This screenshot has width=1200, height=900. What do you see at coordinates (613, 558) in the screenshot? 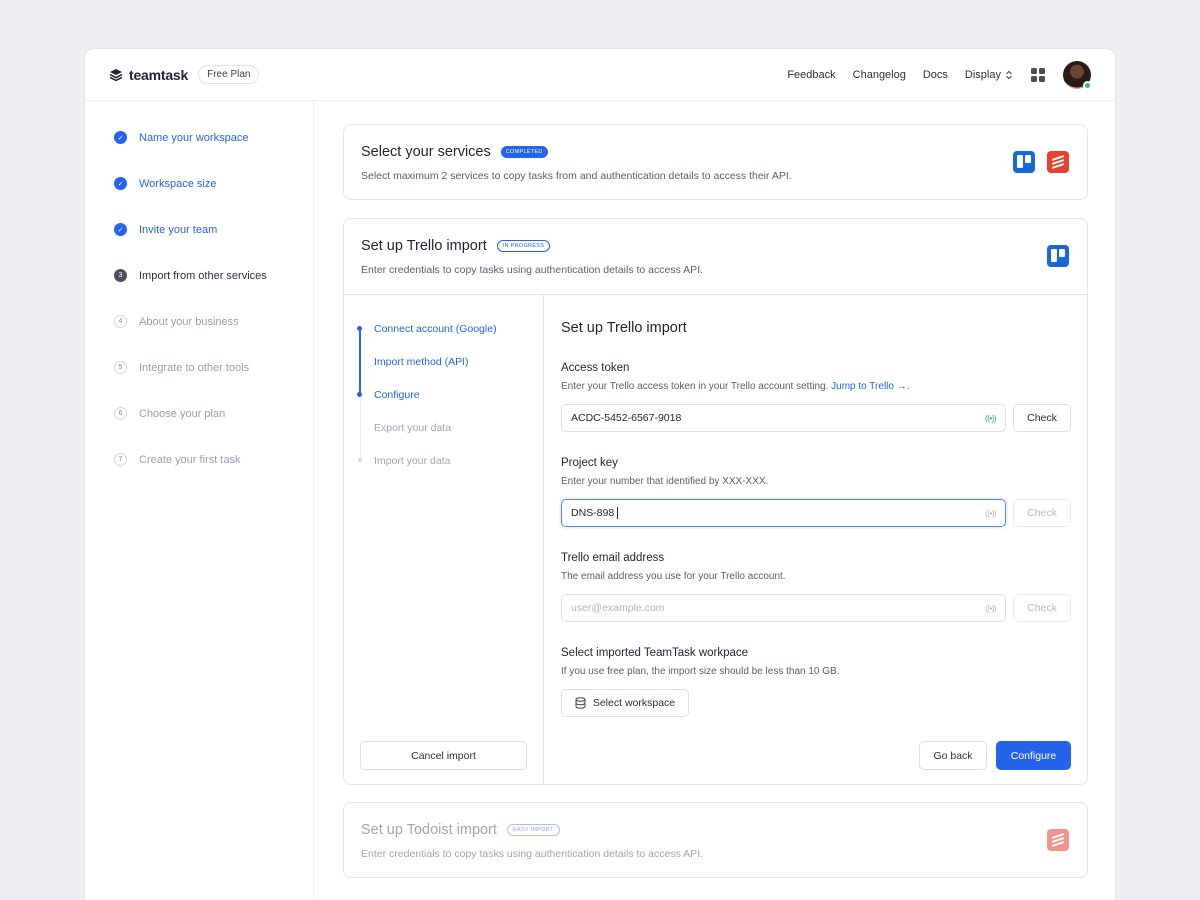
I see `email-label: Trello email address` at bounding box center [613, 558].